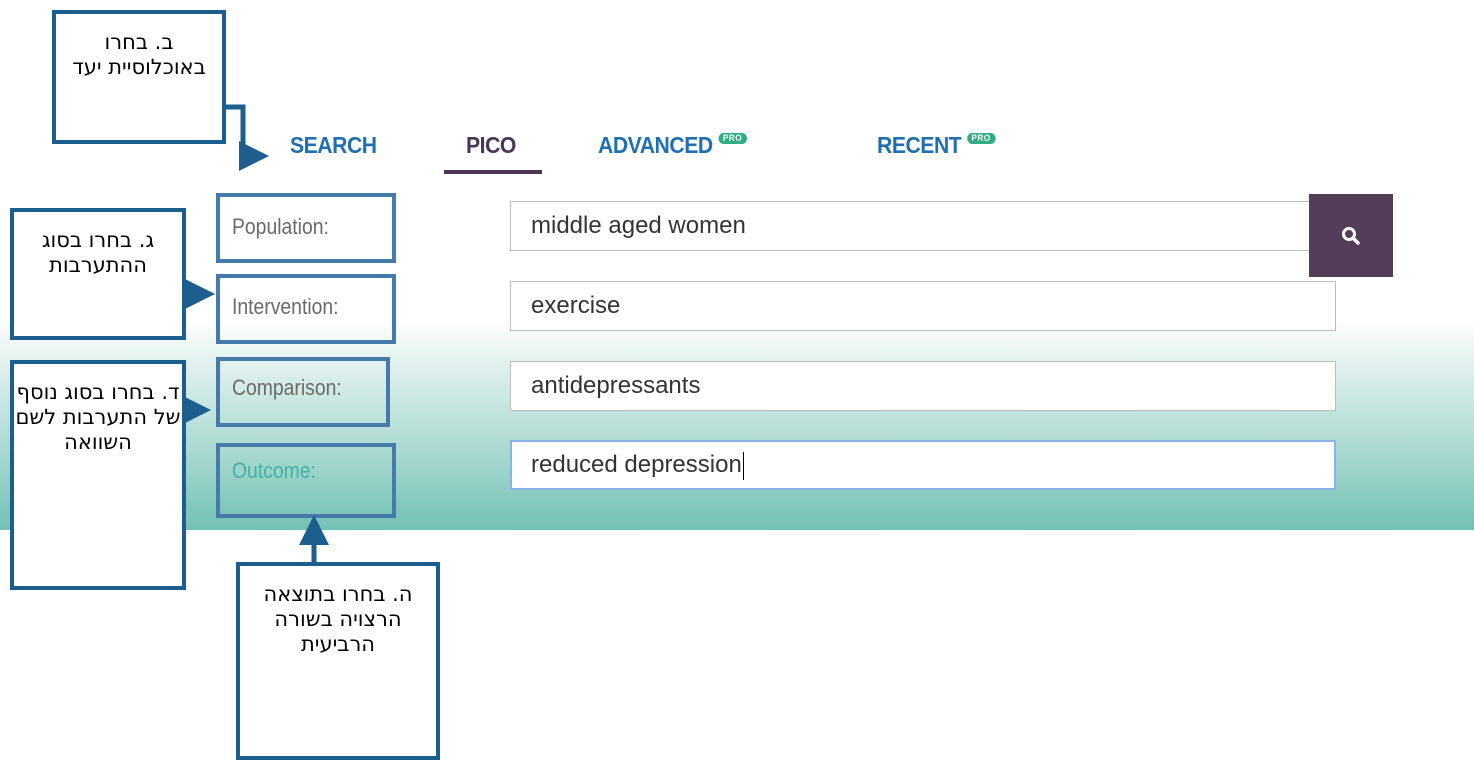 The image size is (1474, 760). What do you see at coordinates (338, 661) in the screenshot?
I see `annotation-outcome: ה. בחרו בתוצאה הרצויה בשורה הרביעית` at bounding box center [338, 661].